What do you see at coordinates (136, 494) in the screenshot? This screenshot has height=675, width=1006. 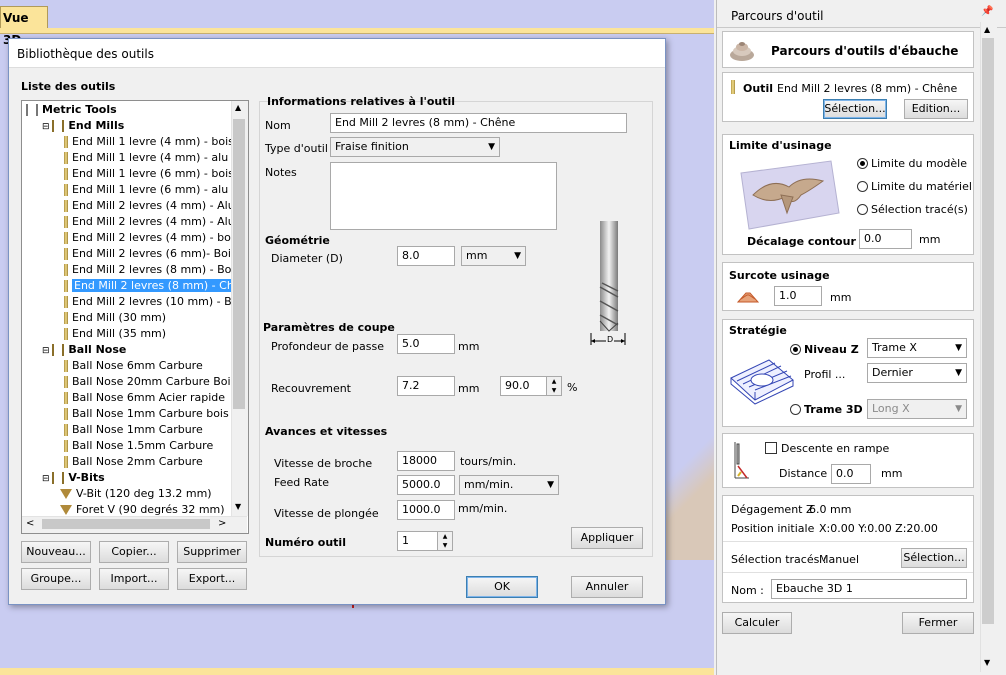 I see `tree-tool-item: V-Bit (120 deg 13.2 mm)` at bounding box center [136, 494].